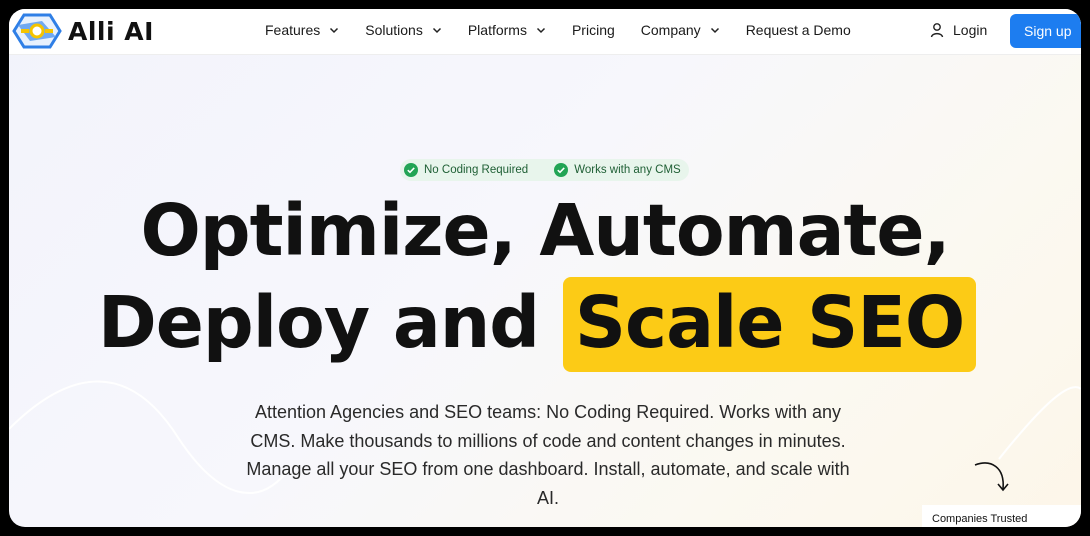  I want to click on nav-item-label: Company, so click(670, 30).